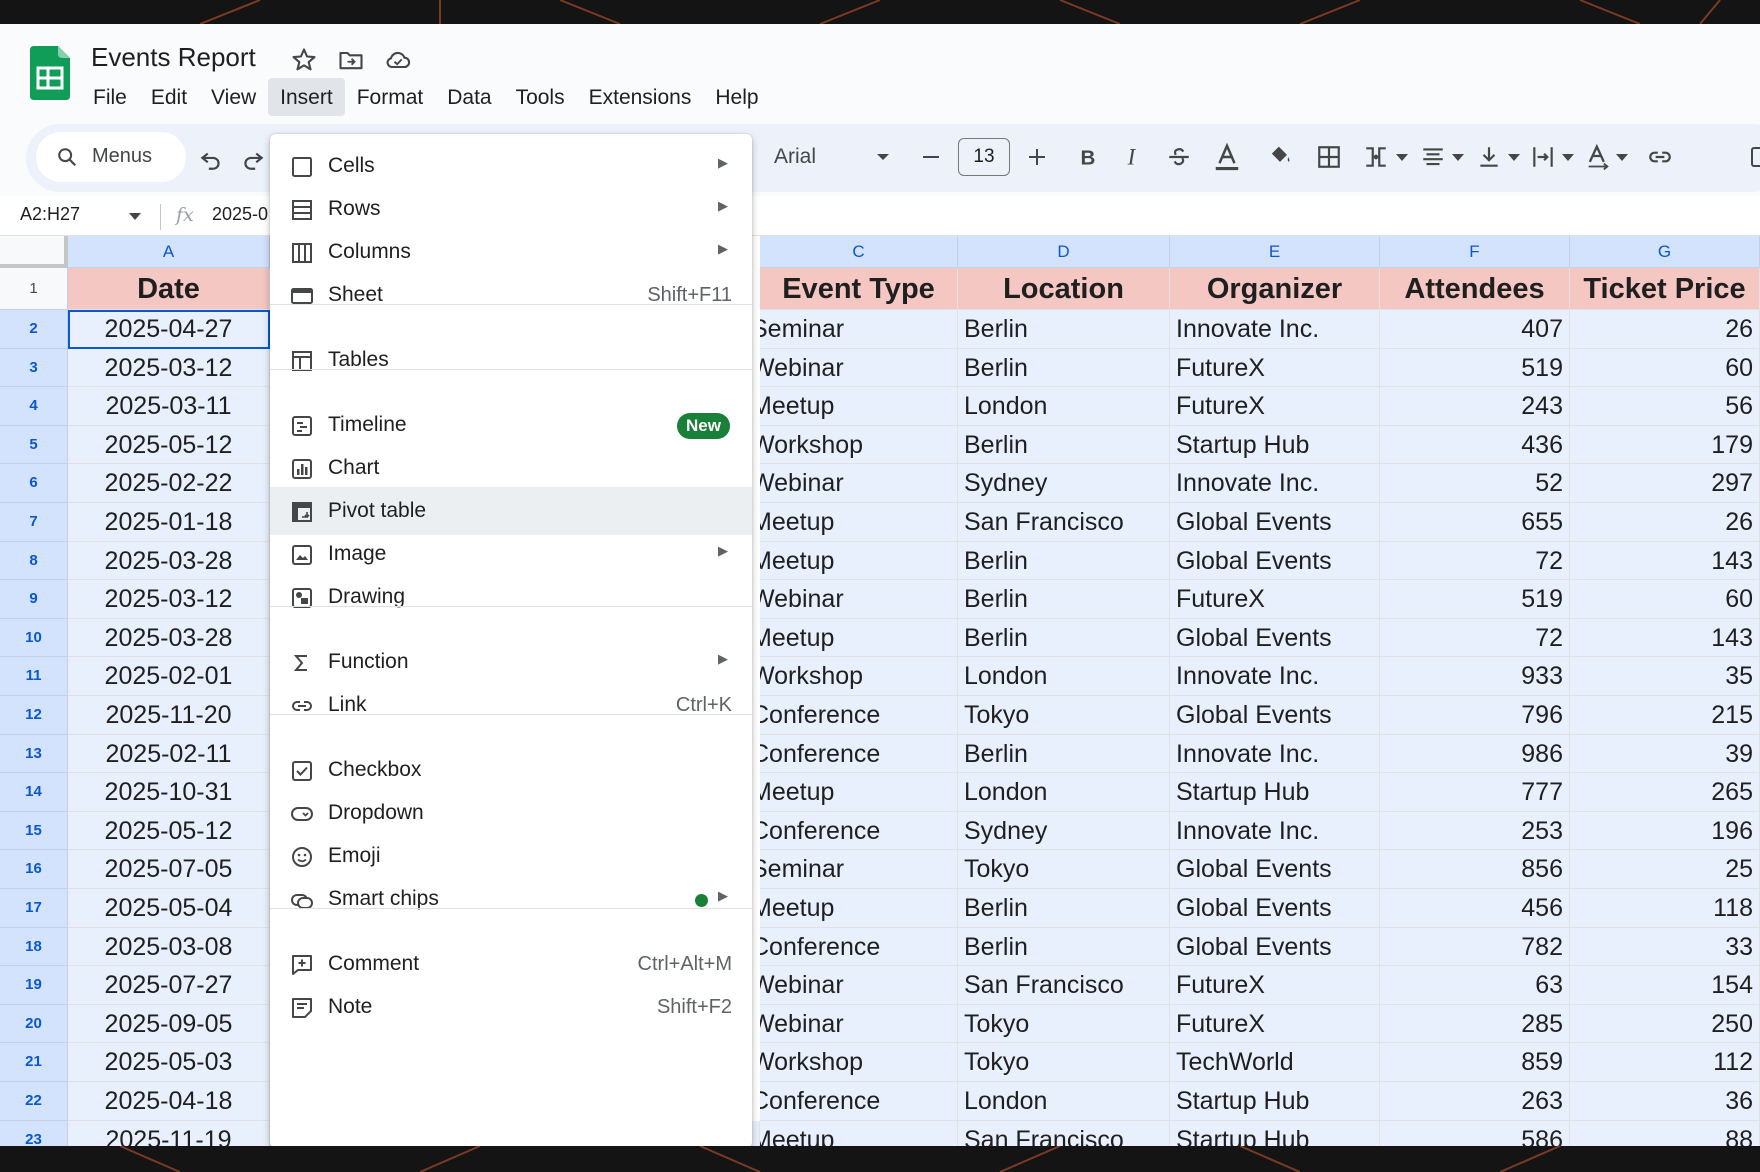 Image resolution: width=1760 pixels, height=1172 pixels. I want to click on search-menus-button: Menus, so click(111, 157).